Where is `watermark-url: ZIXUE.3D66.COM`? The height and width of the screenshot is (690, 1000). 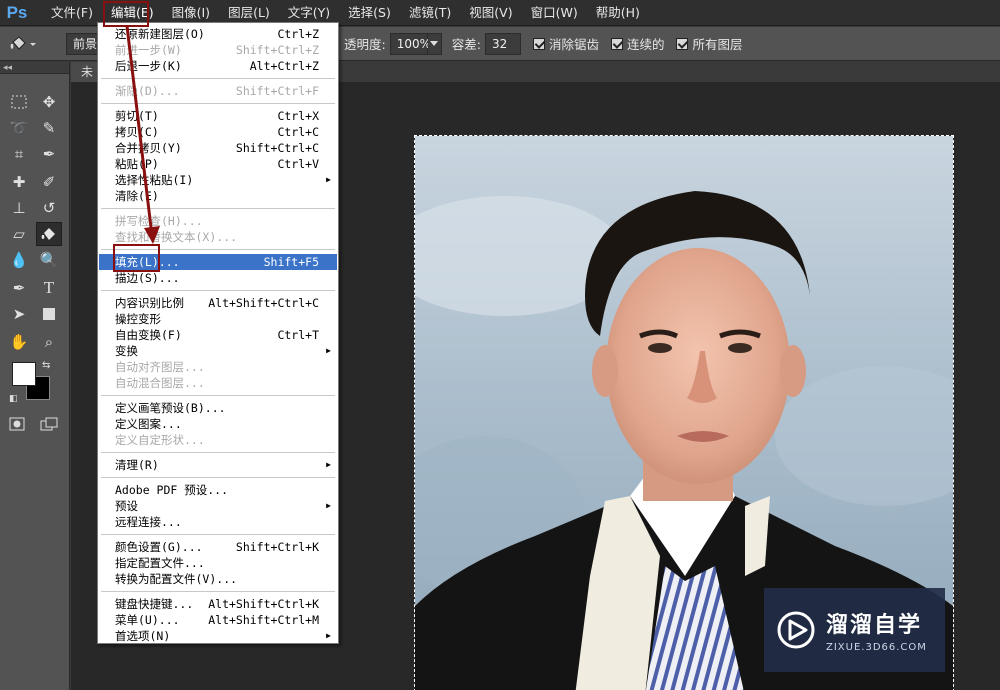
watermark-url: ZIXUE.3D66.COM is located at coordinates (876, 647).